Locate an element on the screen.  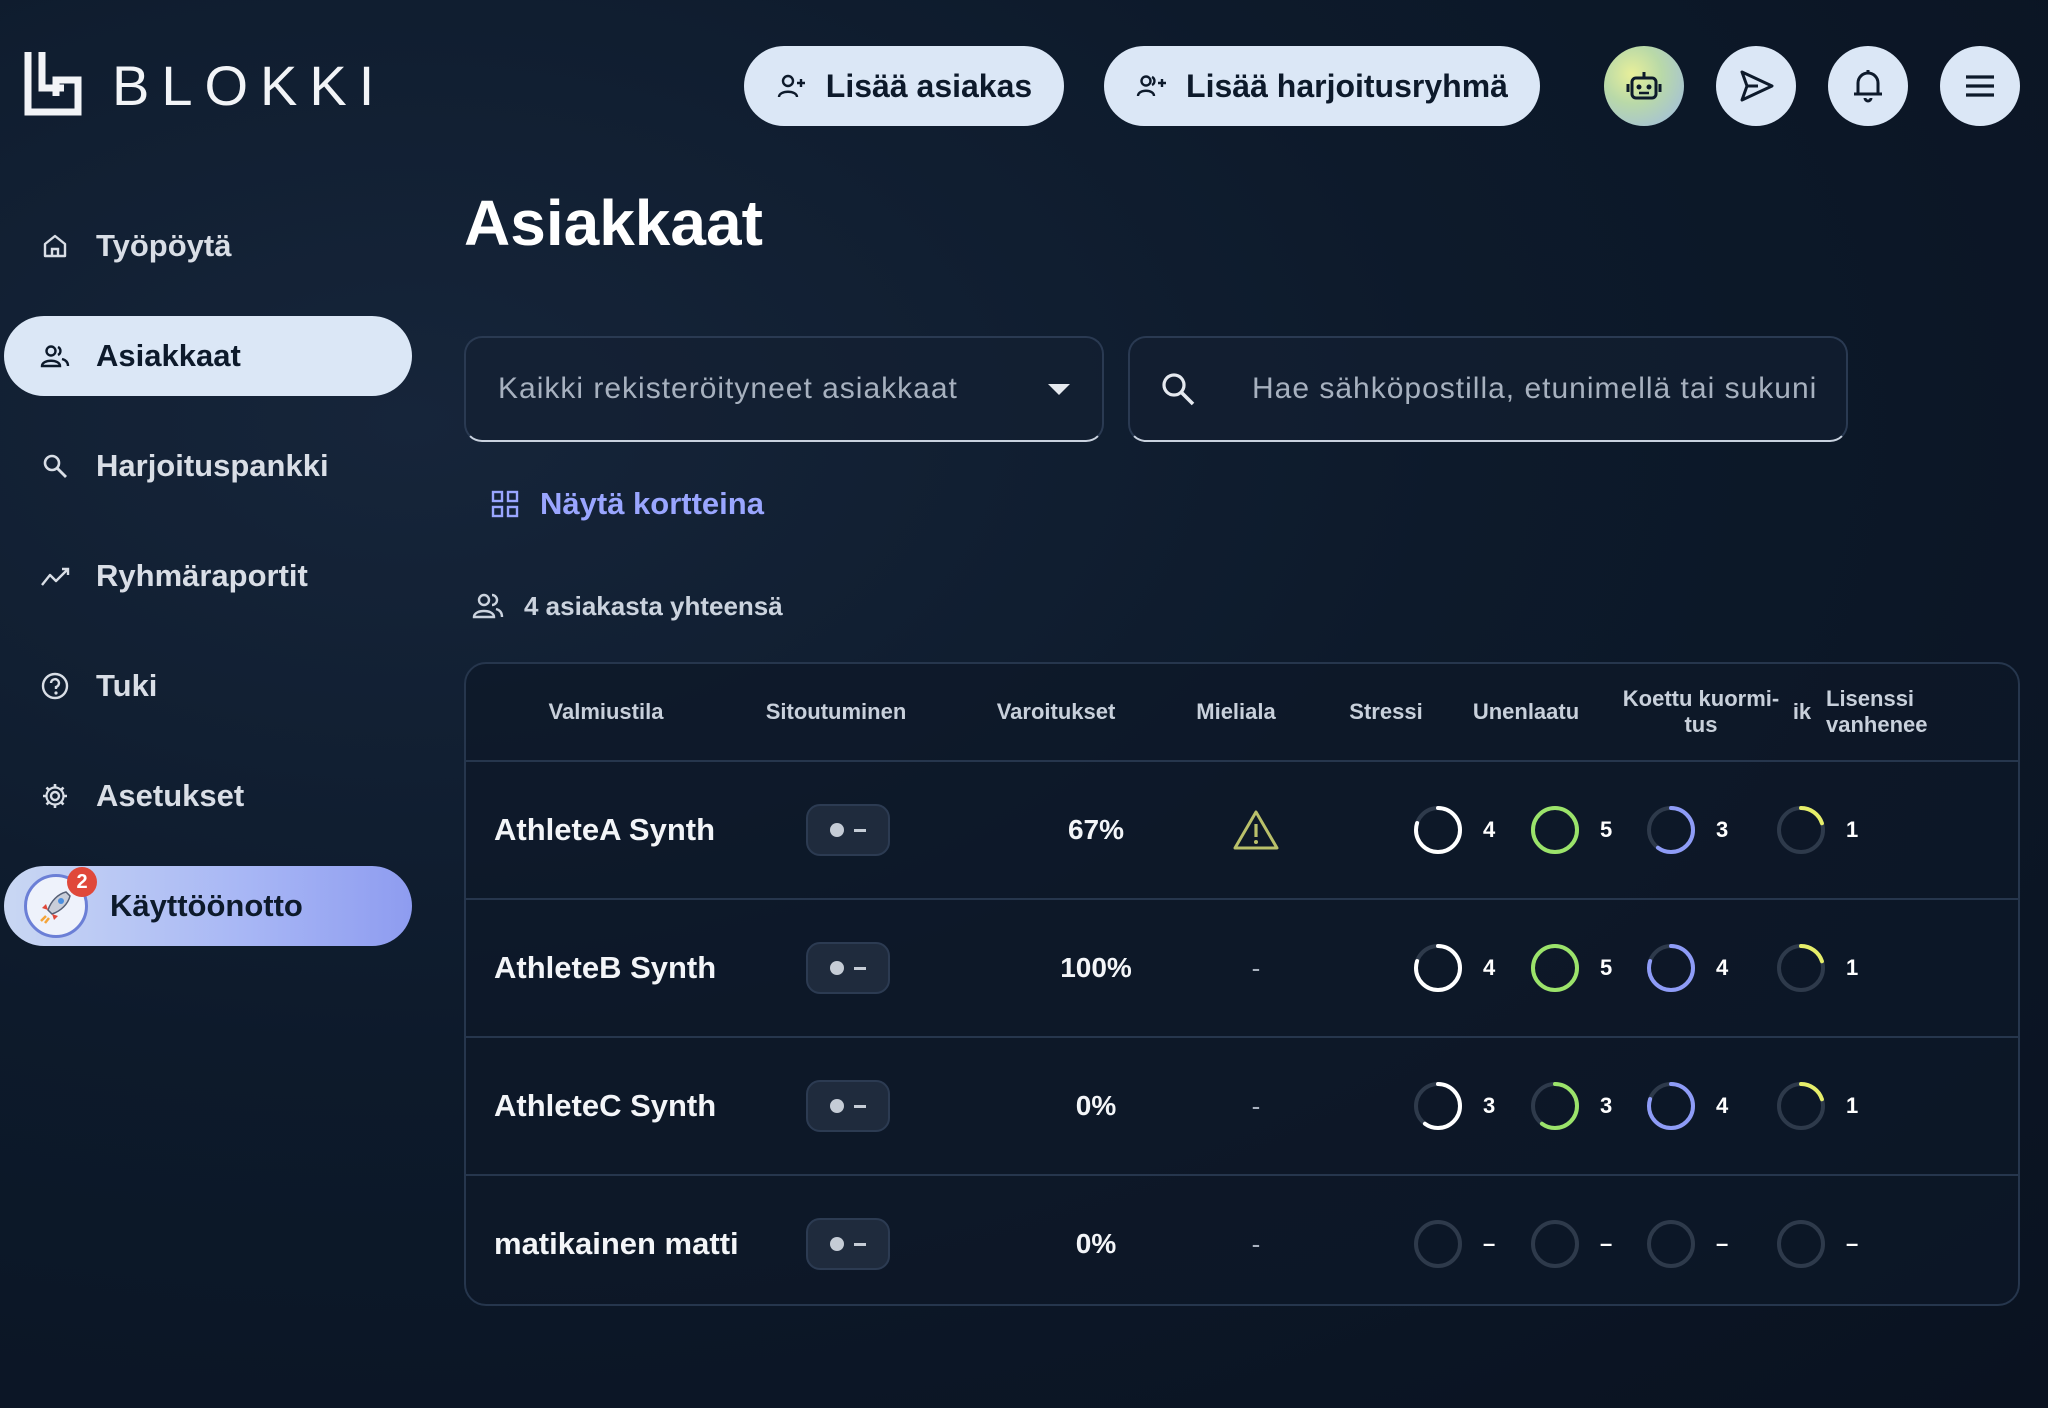
column-header-stress: Stressi is located at coordinates (1386, 712).